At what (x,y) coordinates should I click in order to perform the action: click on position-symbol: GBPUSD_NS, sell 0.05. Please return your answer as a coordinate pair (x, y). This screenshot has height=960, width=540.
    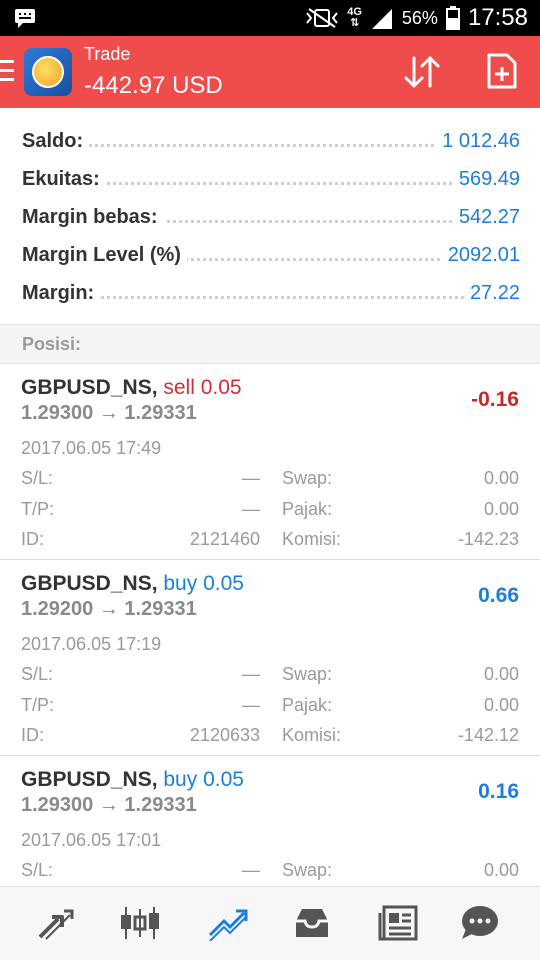
    Looking at the image, I should click on (131, 387).